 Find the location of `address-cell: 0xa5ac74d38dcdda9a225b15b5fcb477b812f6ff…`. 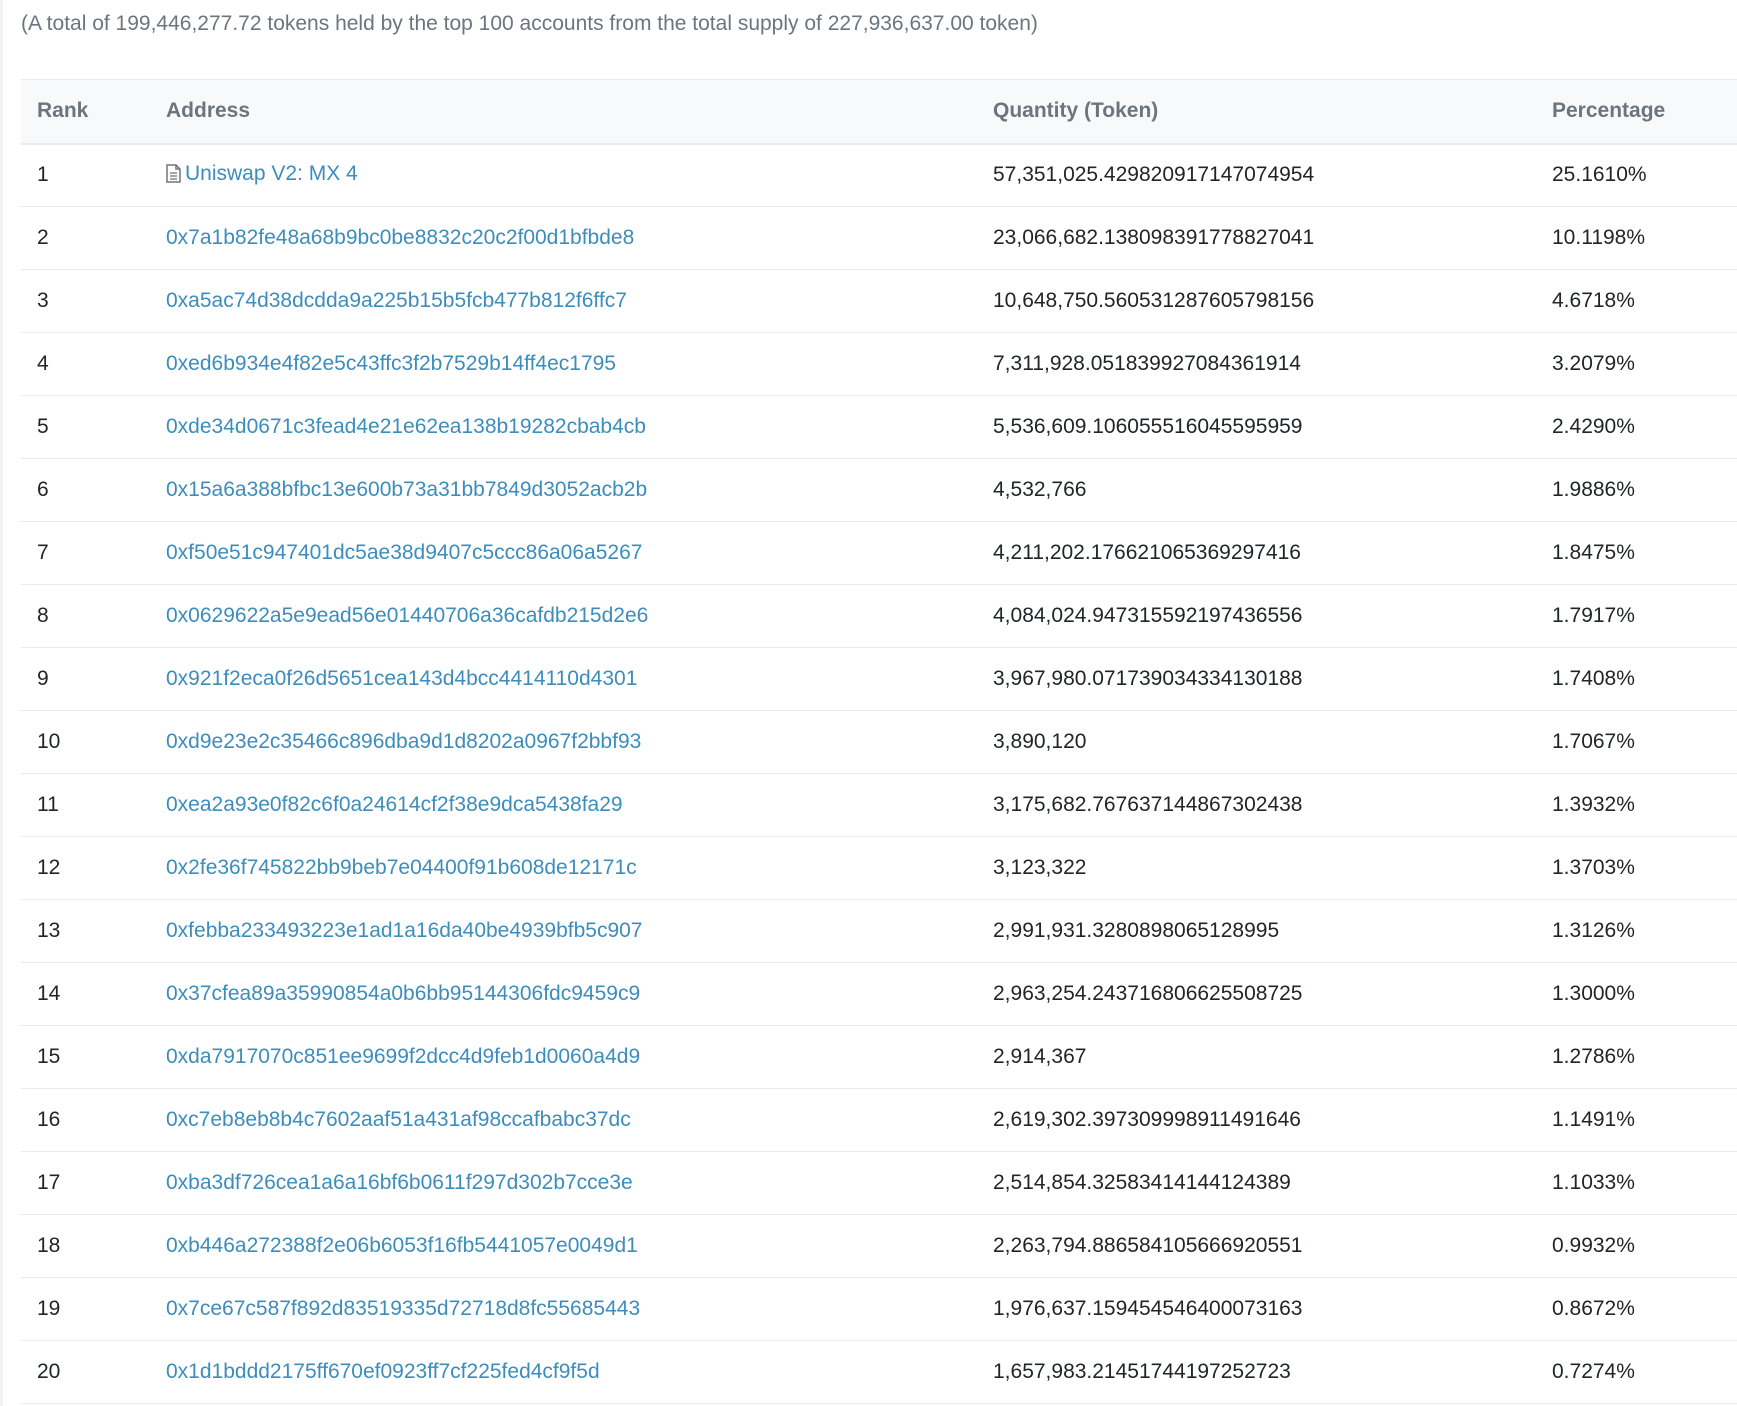

address-cell: 0xa5ac74d38dcdda9a225b15b5fcb477b812f6ff… is located at coordinates (579, 301).